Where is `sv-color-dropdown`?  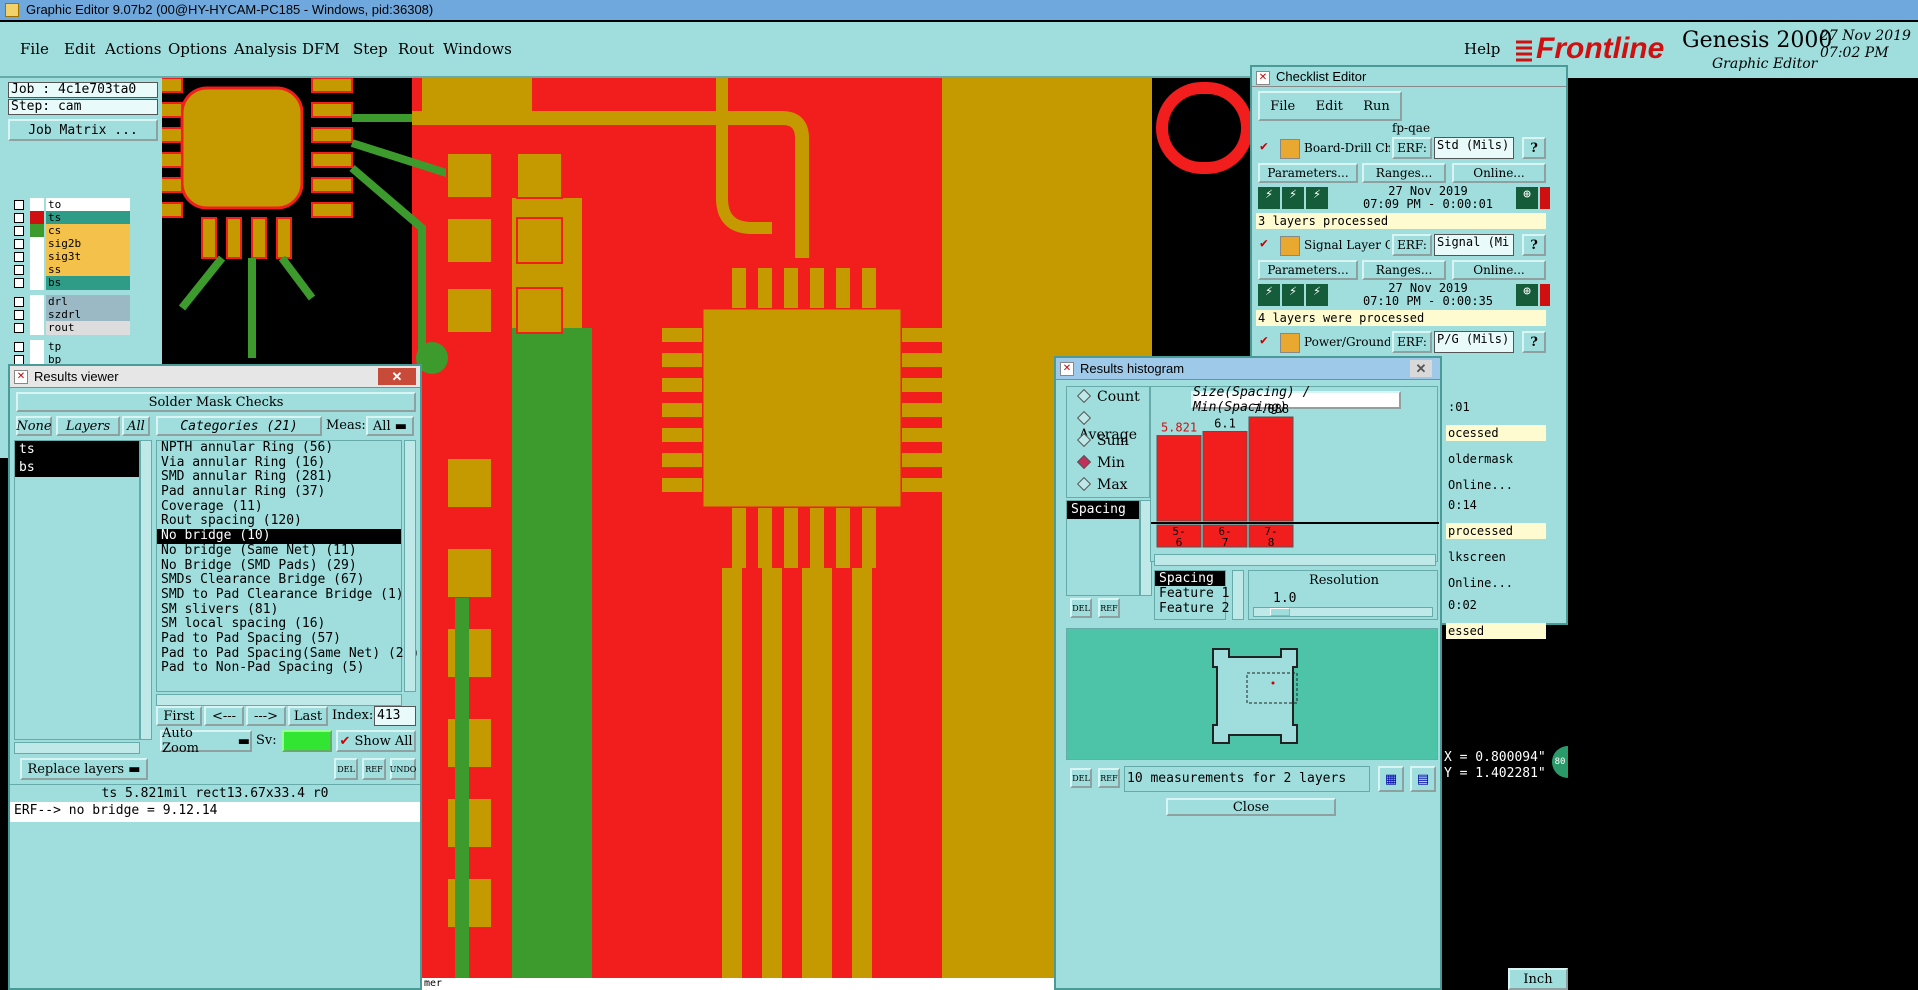
sv-color-dropdown is located at coordinates (307, 741).